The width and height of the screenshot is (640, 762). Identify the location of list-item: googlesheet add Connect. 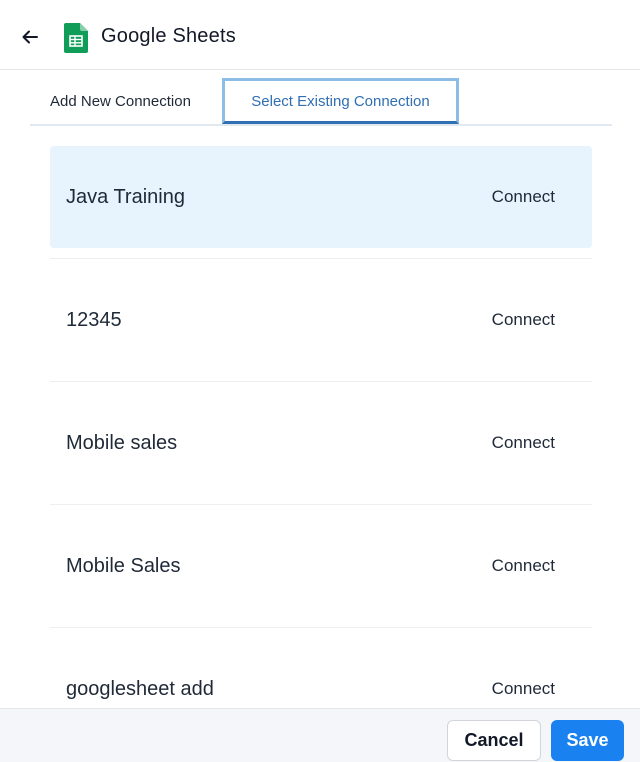
(321, 673).